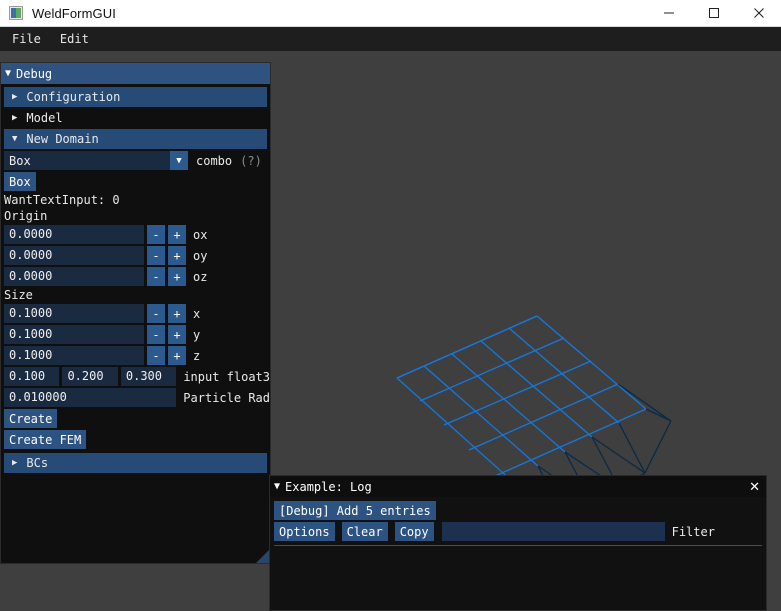 The height and width of the screenshot is (611, 781). I want to click on add-entries-button: [Debug] Add 5 entries, so click(355, 510).